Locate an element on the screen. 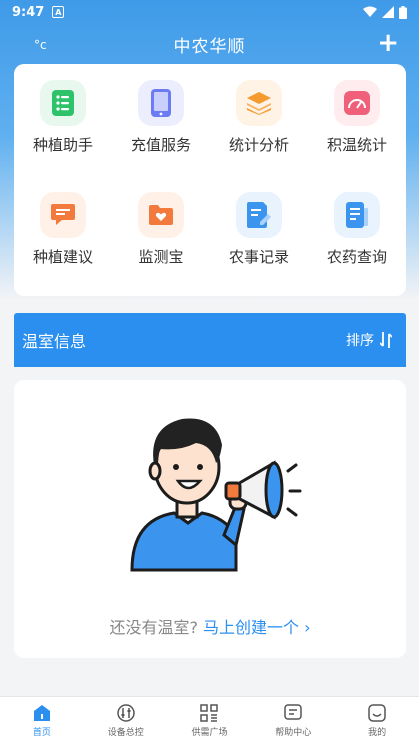 The width and height of the screenshot is (419, 744). feature-label: 种植助手 is located at coordinates (62, 145).